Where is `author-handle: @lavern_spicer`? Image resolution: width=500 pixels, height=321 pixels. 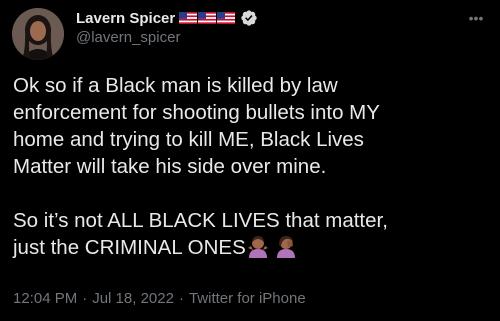 author-handle: @lavern_spicer is located at coordinates (128, 37).